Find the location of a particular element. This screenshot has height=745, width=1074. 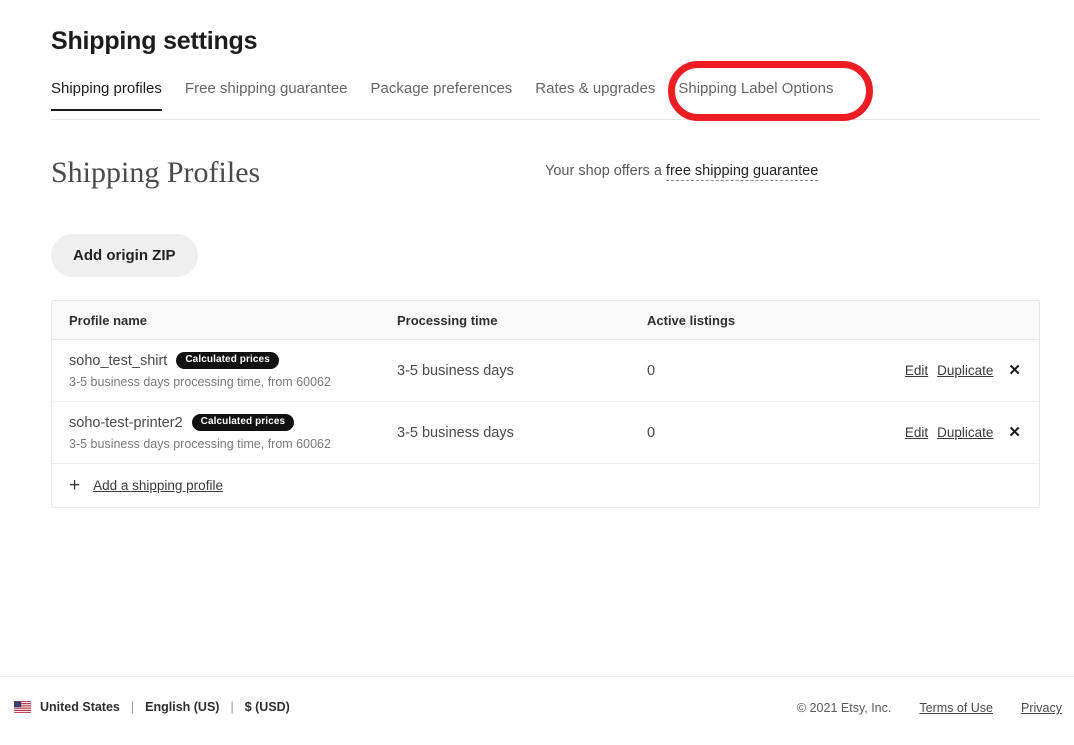

tab-free-shipping-guarantee: Free shipping guarantee is located at coordinates (266, 95).